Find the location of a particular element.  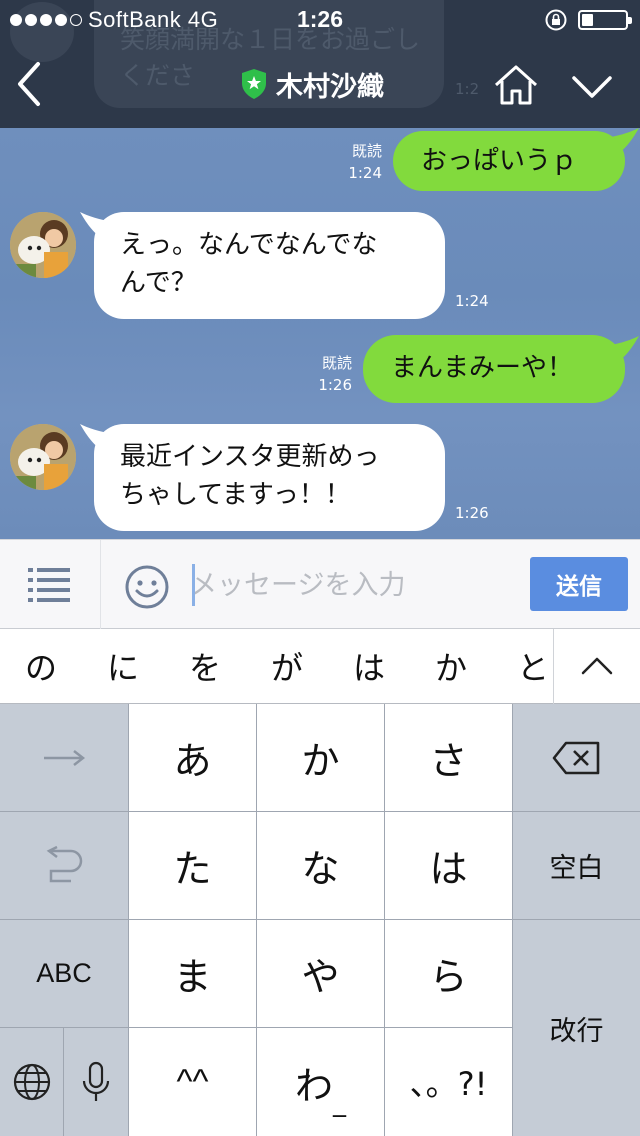

abc-key: ABC is located at coordinates (64, 973).